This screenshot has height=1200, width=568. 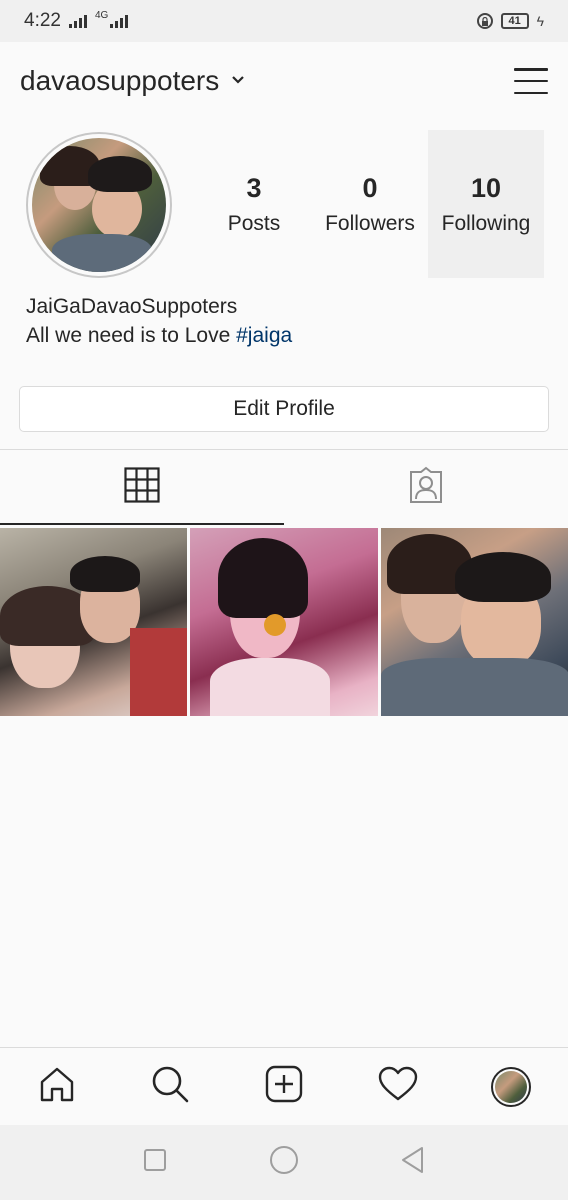 I want to click on bio-hashtag-link: #jaiga, so click(x=264, y=335).